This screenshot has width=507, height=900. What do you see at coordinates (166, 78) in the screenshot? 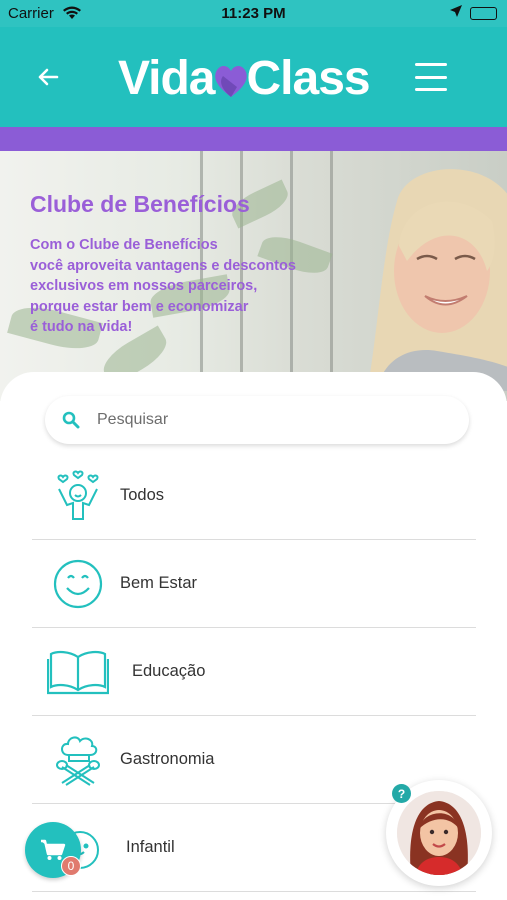
I see `logo-text-vida: Vida` at bounding box center [166, 78].